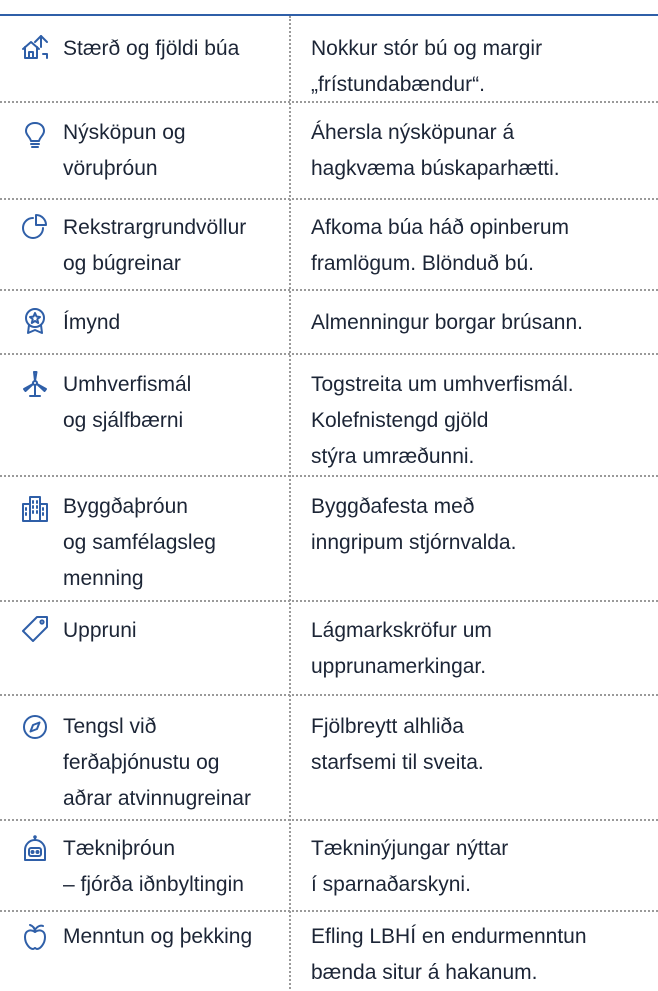 The width and height of the screenshot is (658, 991). What do you see at coordinates (414, 524) in the screenshot?
I see `row-description: Byggðafesta með inngripum stjórnvalda.` at bounding box center [414, 524].